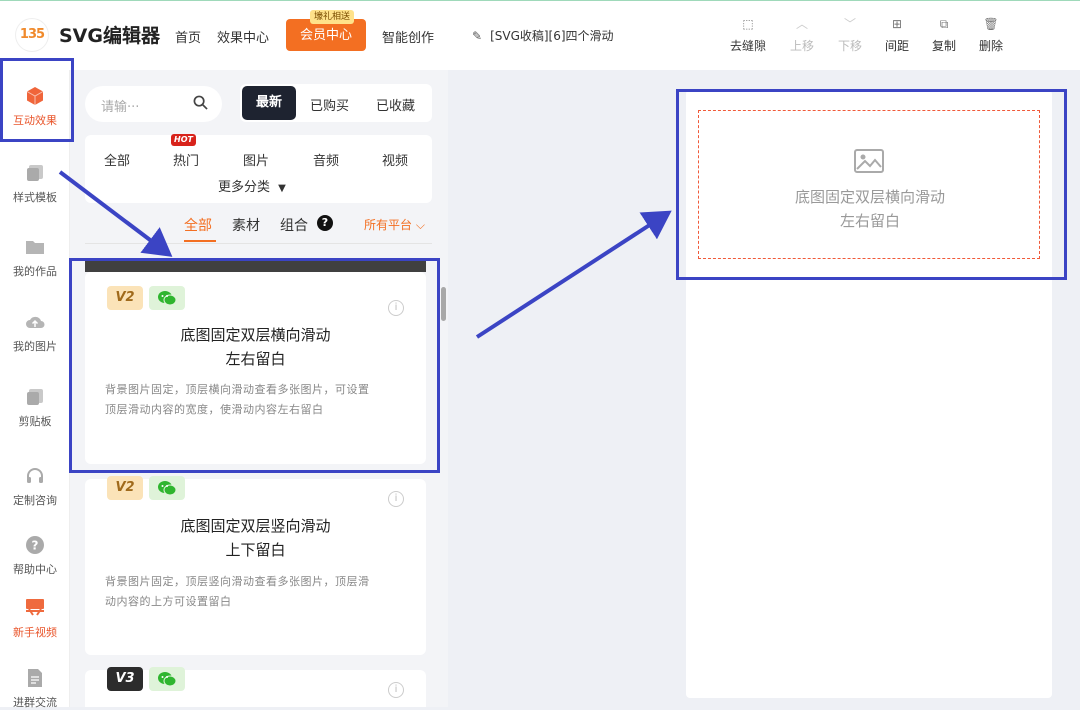 Image resolution: width=1080 pixels, height=710 pixels. I want to click on annotation-arrows, so click(365, 254).